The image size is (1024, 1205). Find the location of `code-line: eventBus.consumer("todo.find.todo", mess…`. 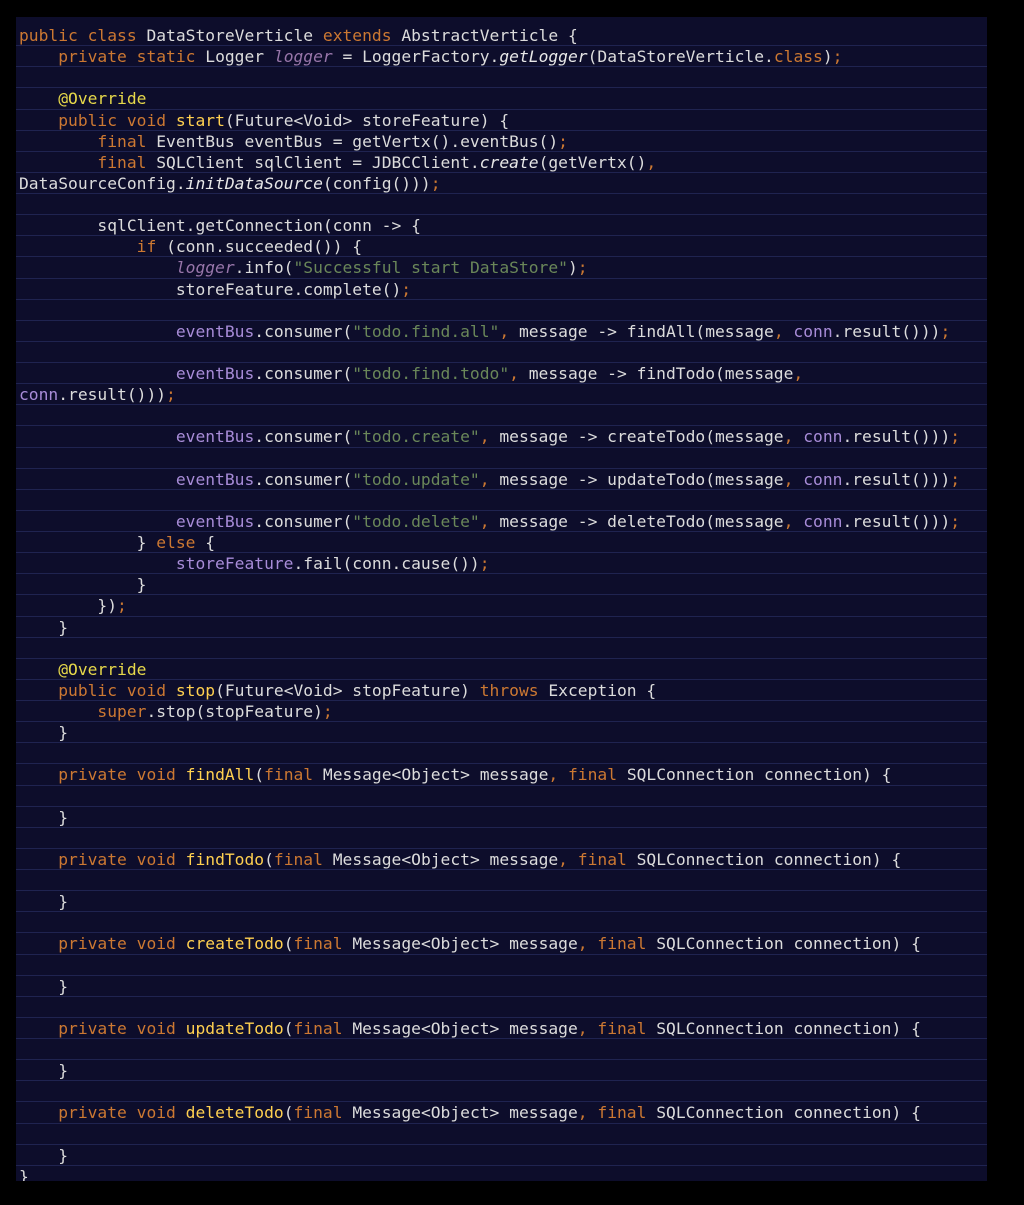

code-line: eventBus.consumer("todo.find.todo", mess… is located at coordinates (501, 374).